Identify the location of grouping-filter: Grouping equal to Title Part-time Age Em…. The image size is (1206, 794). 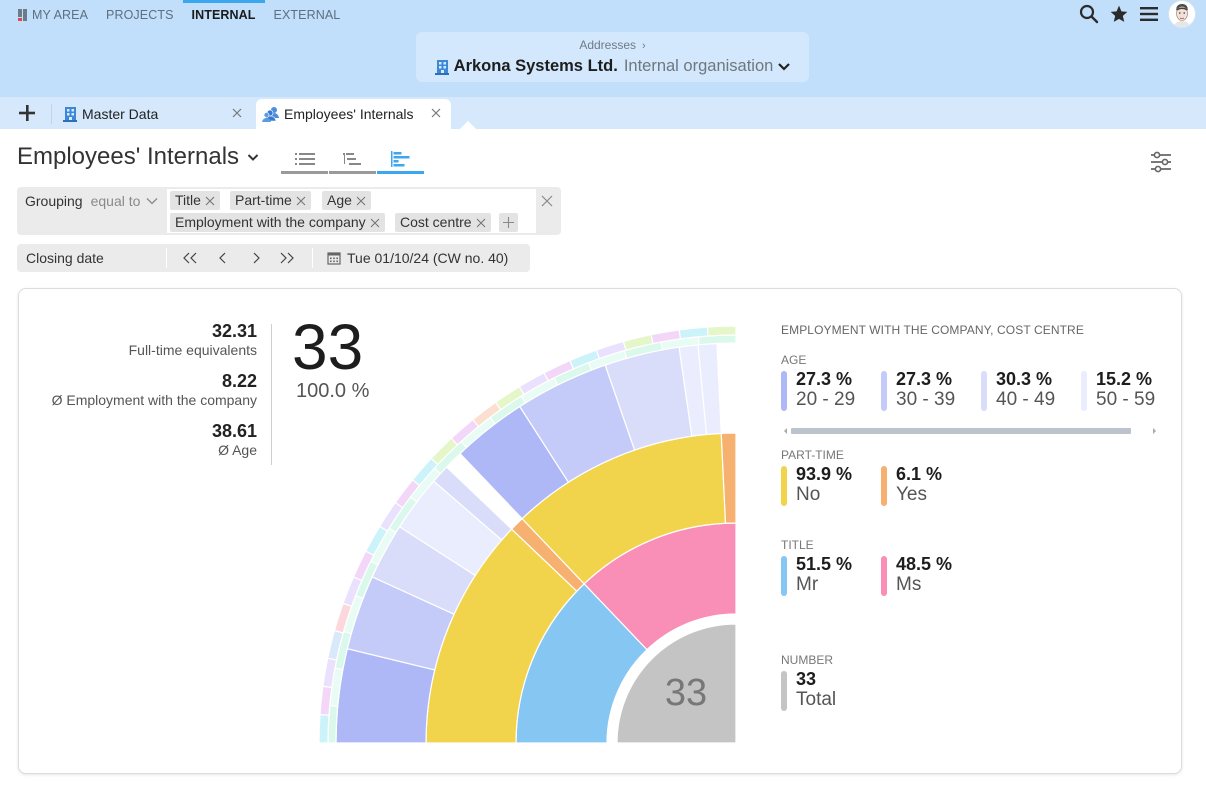
(289, 211).